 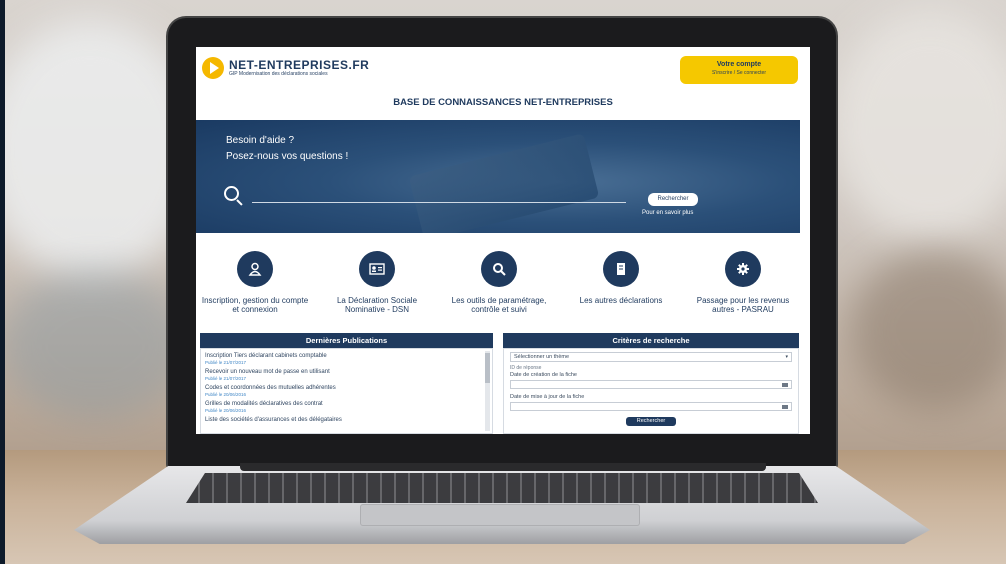 I want to click on chevron-down-icon: ▾, so click(x=786, y=357).